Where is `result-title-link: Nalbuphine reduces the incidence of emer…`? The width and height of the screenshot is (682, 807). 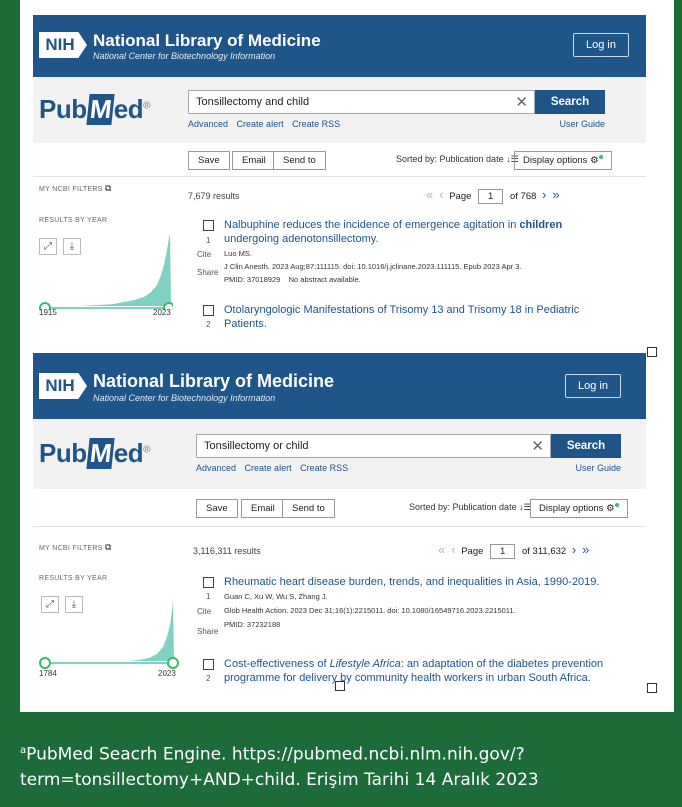 result-title-link: Nalbuphine reduces the incidence of emer… is located at coordinates (393, 232).